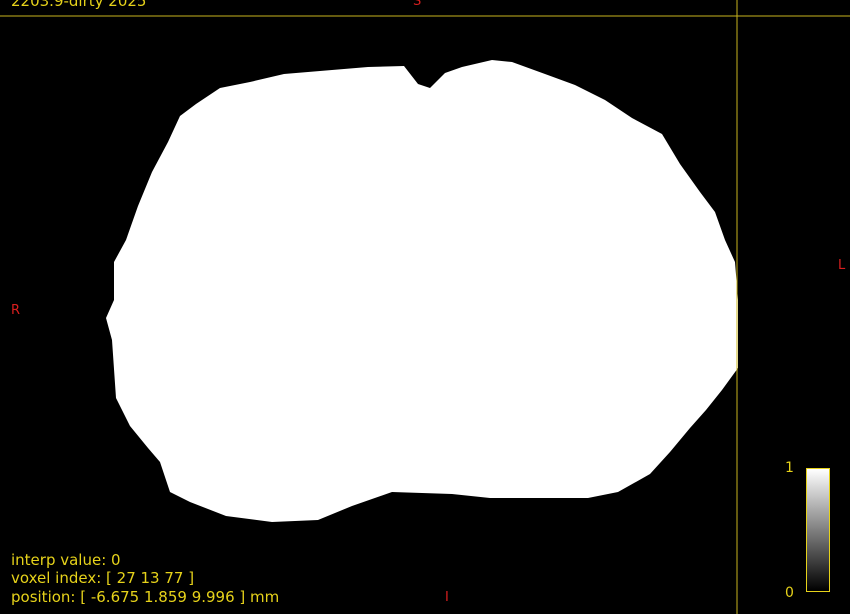 The width and height of the screenshot is (850, 614). Describe the element at coordinates (103, 578) in the screenshot. I see `voxel-index-readout: voxel index: [ 27 13 77 ]` at that location.